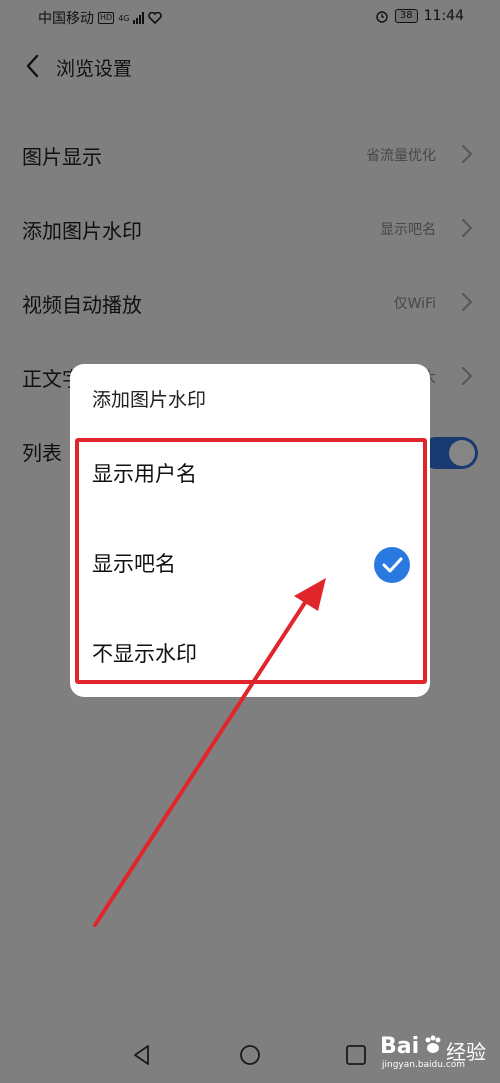  What do you see at coordinates (149, 400) in the screenshot?
I see `dialog-title: 添加图片水印` at bounding box center [149, 400].